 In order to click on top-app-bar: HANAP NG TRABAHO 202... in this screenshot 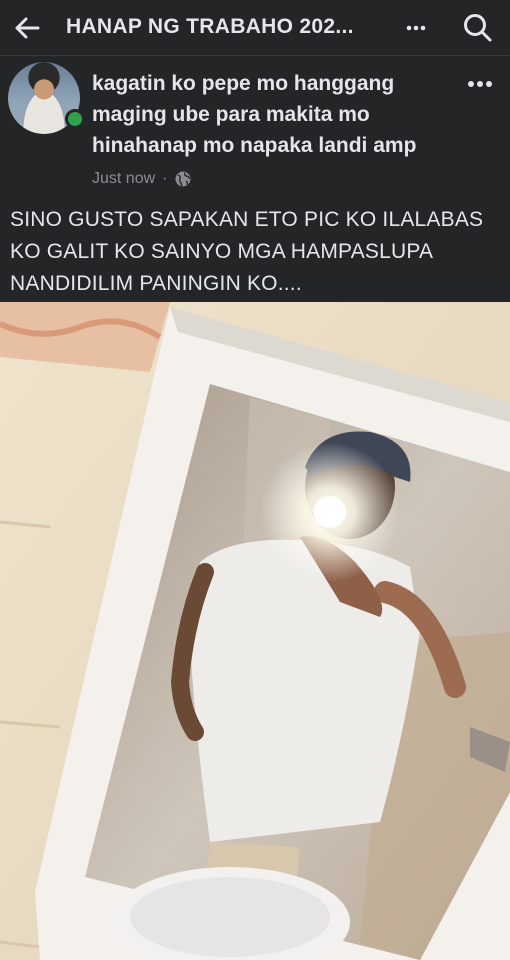, I will do `click(255, 28)`.